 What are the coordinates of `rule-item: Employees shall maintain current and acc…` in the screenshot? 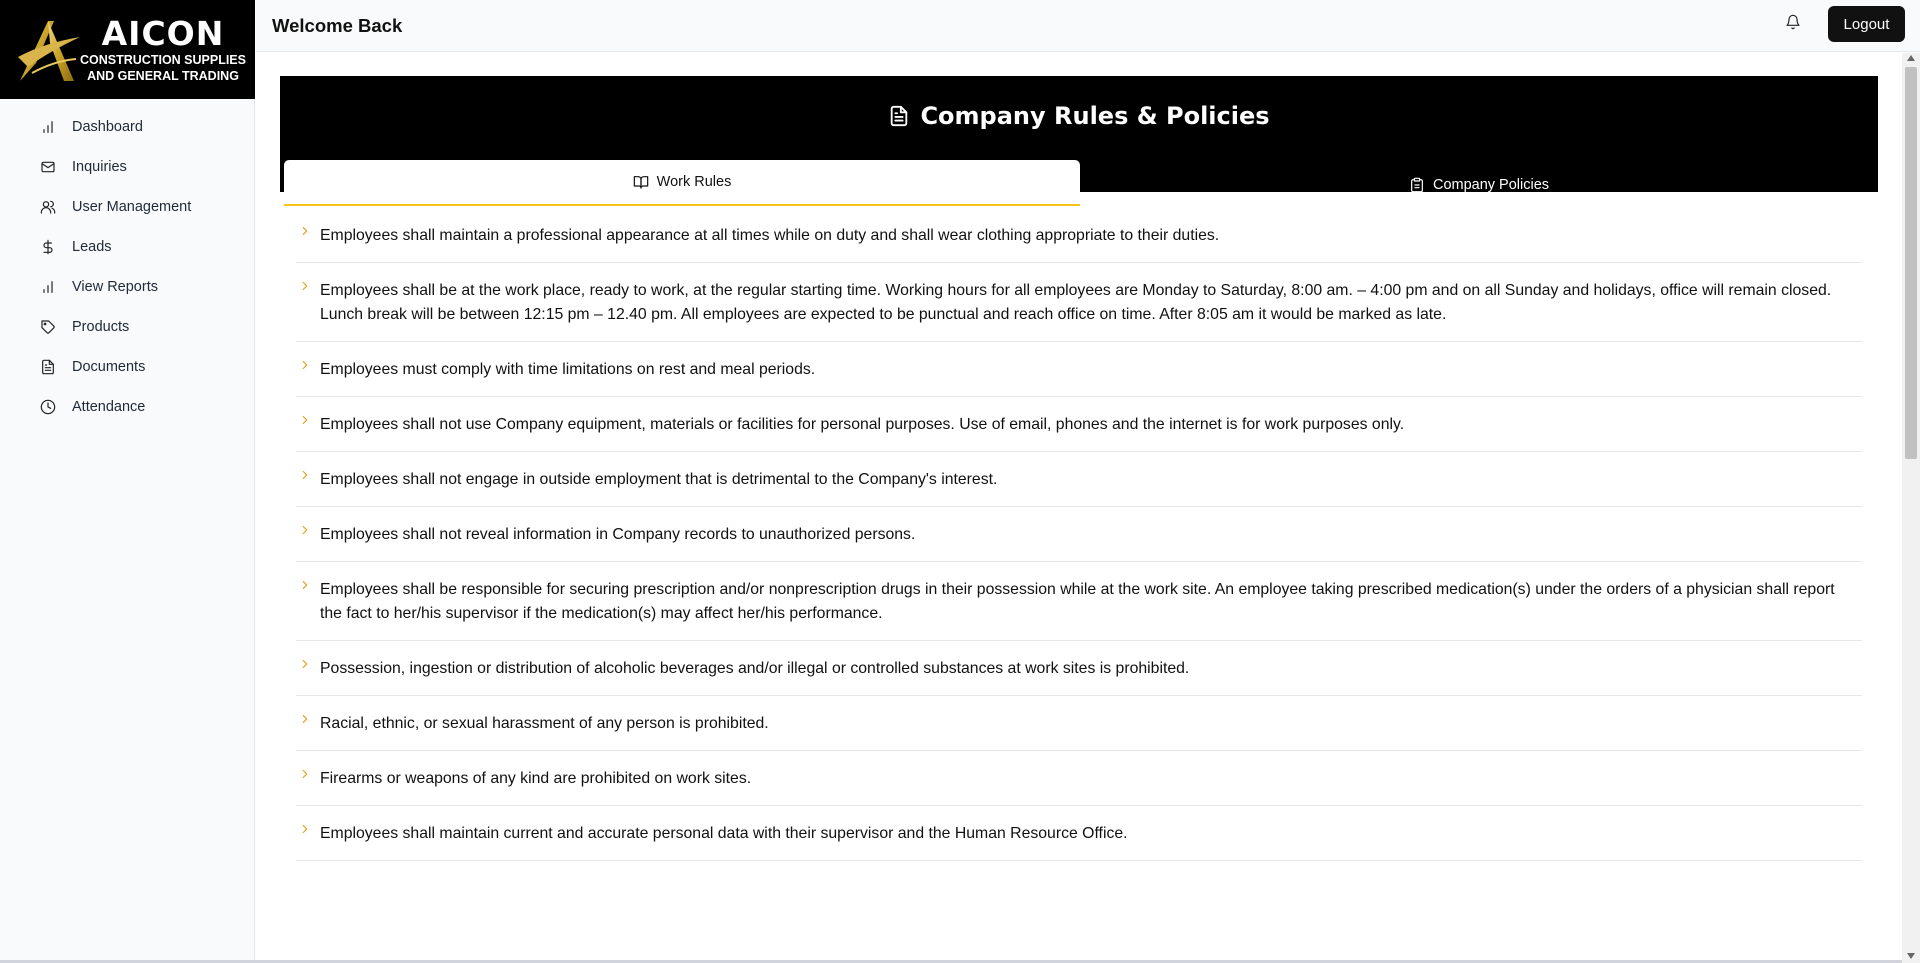 It's located at (1079, 833).